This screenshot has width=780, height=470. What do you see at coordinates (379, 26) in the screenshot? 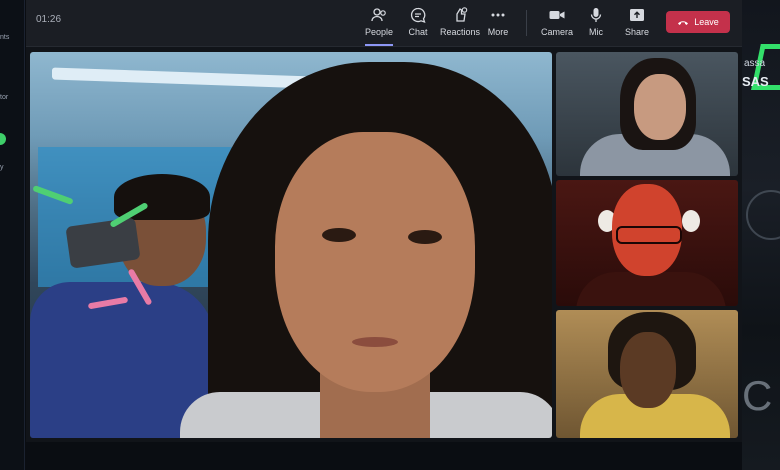
I see `people-button: People` at bounding box center [379, 26].